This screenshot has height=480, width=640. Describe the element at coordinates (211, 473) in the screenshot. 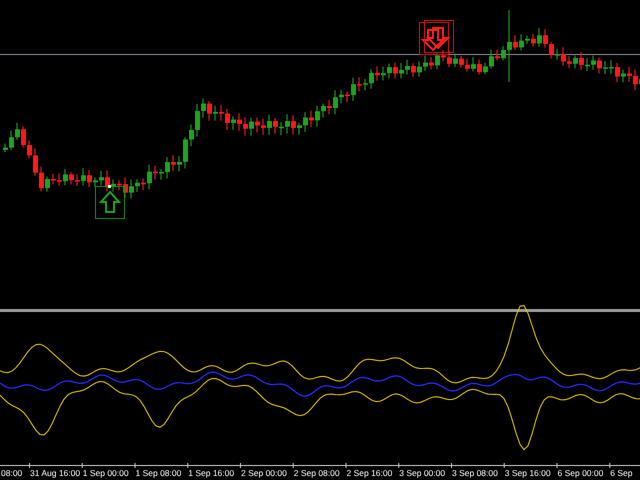

I see `time-axis-label: 1 Sep 16:00` at that location.